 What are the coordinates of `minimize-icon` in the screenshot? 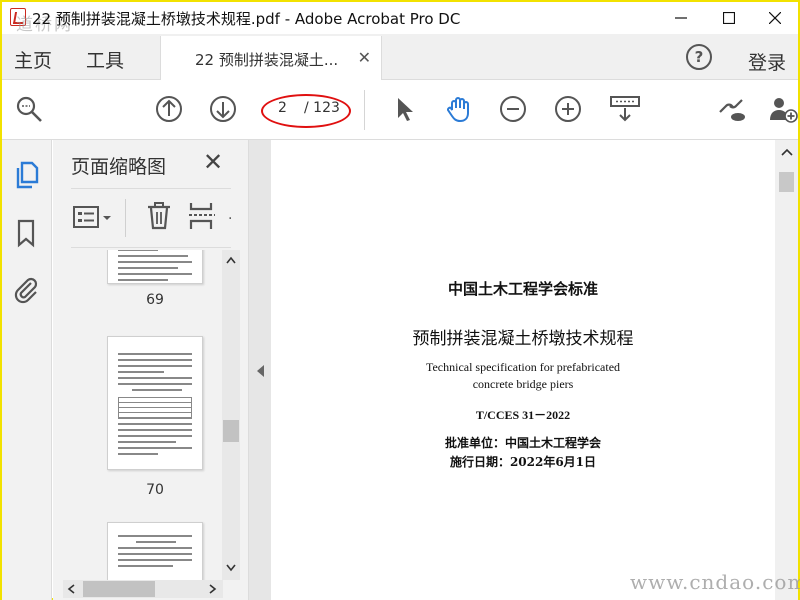 It's located at (681, 18).